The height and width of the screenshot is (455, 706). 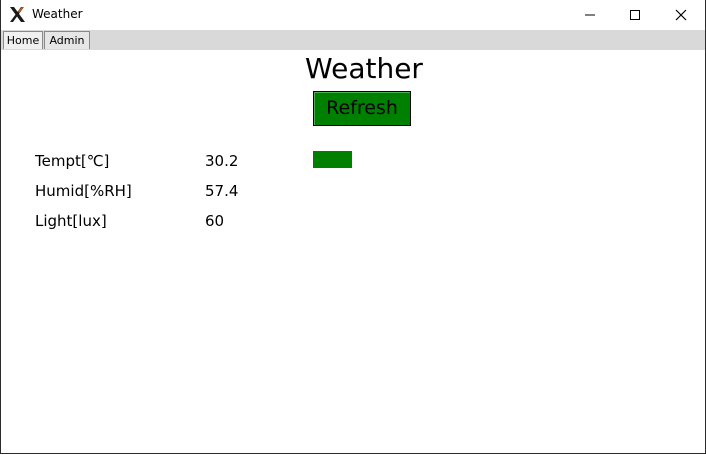 What do you see at coordinates (364, 68) in the screenshot?
I see `page-title: Weather` at bounding box center [364, 68].